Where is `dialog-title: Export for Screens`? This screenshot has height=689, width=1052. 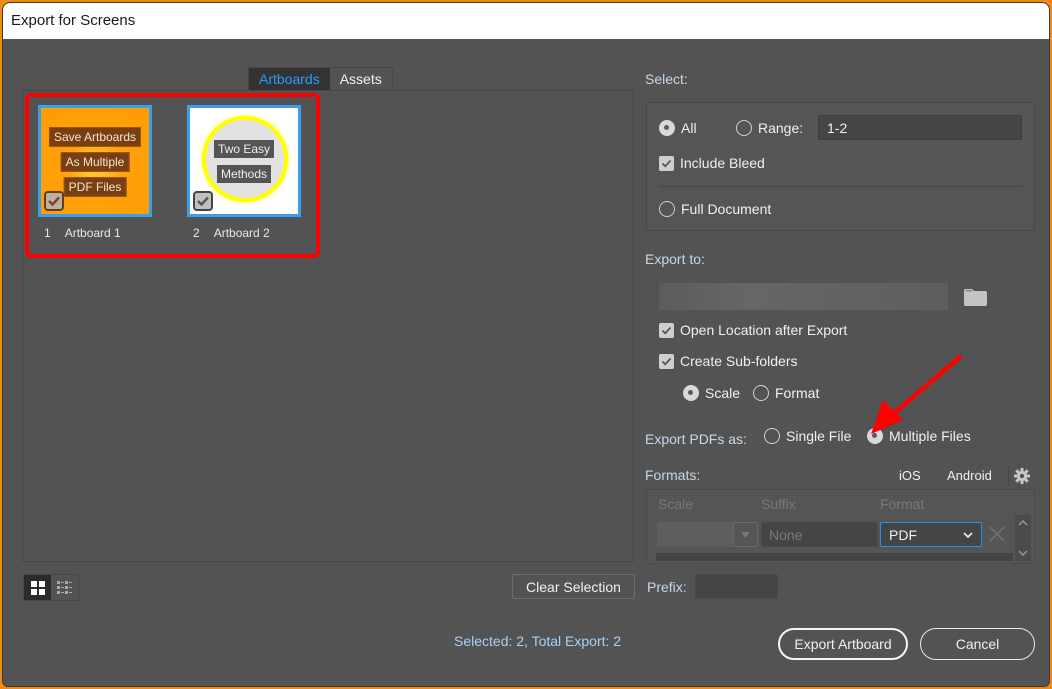
dialog-title: Export for Screens is located at coordinates (526, 21).